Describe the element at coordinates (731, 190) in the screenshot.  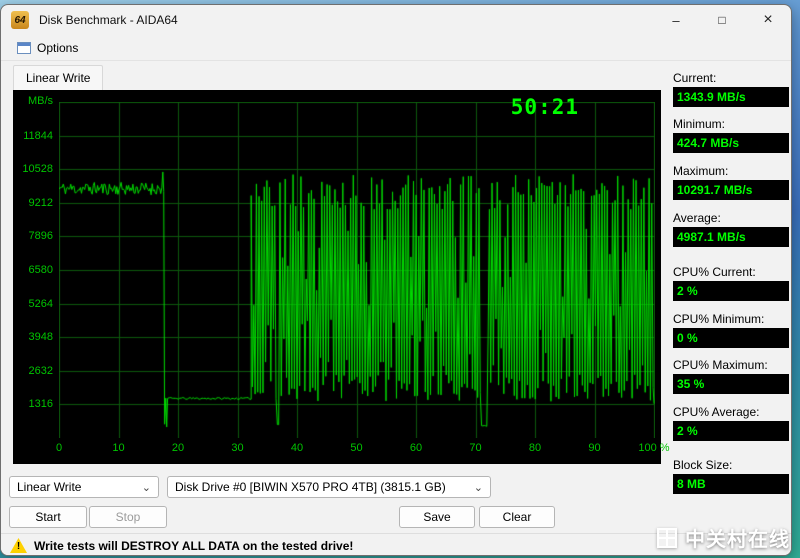
I see `stat-value: 10291.7 MB/s` at that location.